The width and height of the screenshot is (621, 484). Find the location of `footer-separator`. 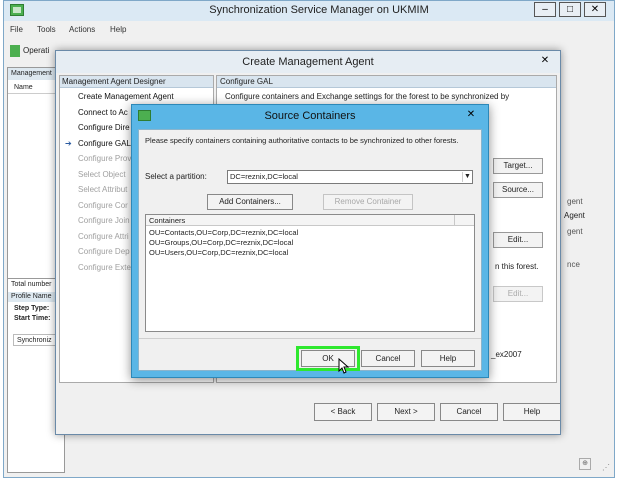

footer-separator is located at coordinates (310, 338).